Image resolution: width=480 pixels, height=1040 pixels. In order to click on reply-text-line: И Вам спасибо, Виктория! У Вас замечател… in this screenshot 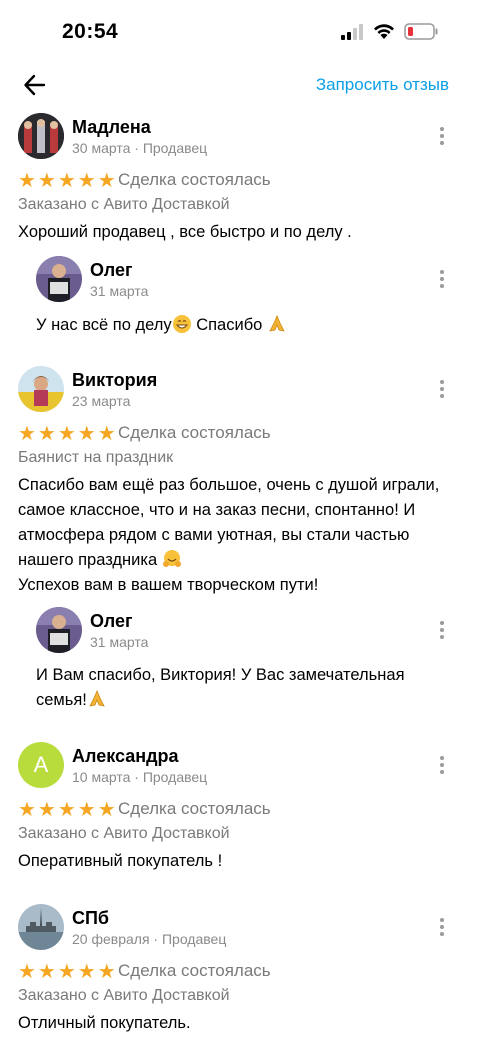, I will do `click(220, 675)`.